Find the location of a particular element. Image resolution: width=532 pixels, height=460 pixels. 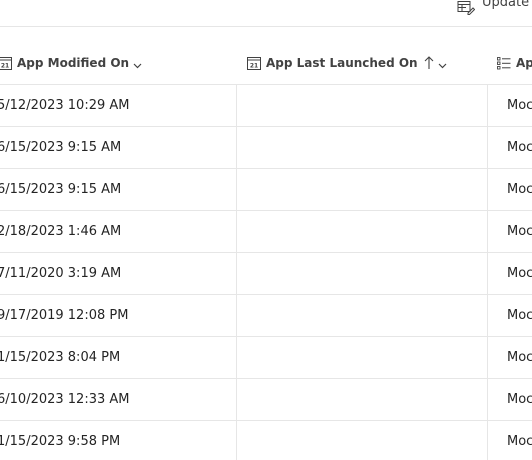

table-row: 6/10/2023 12:33 AM Moc is located at coordinates (266, 400).